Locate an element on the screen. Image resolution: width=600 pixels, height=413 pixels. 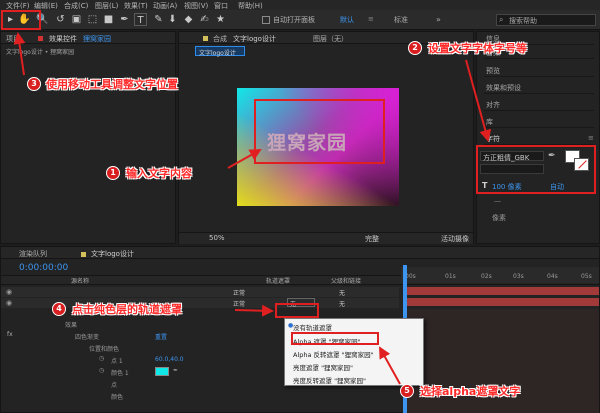
annotation-2: 设置文字字体字号等 is located at coordinates (477, 48).